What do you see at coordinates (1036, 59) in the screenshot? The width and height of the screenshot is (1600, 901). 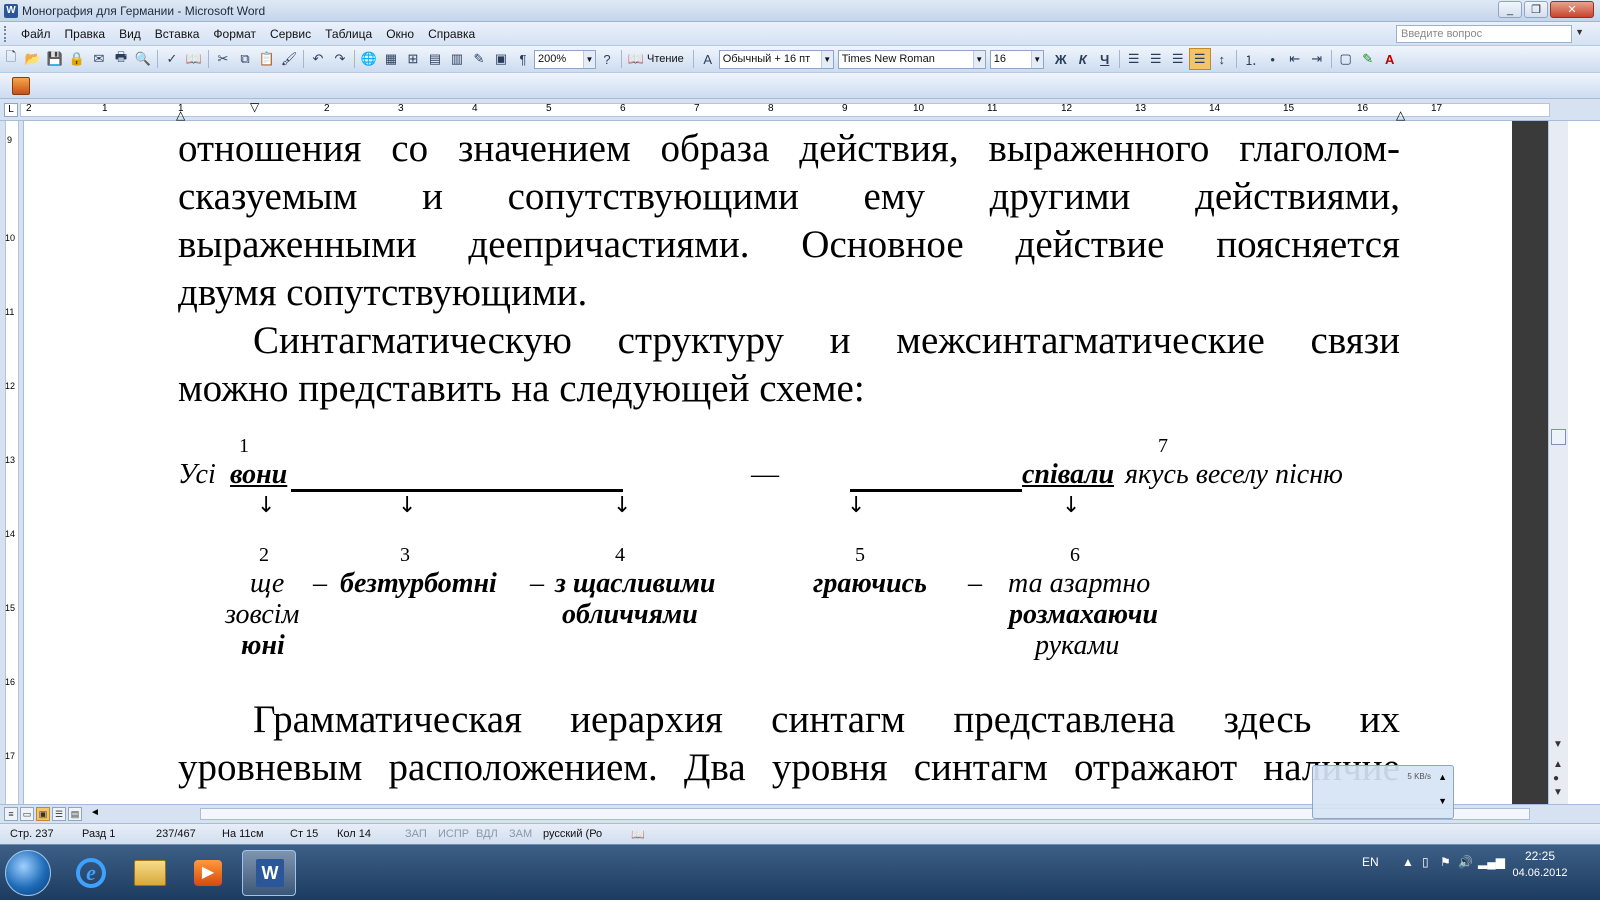 I see `font-size-dropdown-icon: ▼` at bounding box center [1036, 59].